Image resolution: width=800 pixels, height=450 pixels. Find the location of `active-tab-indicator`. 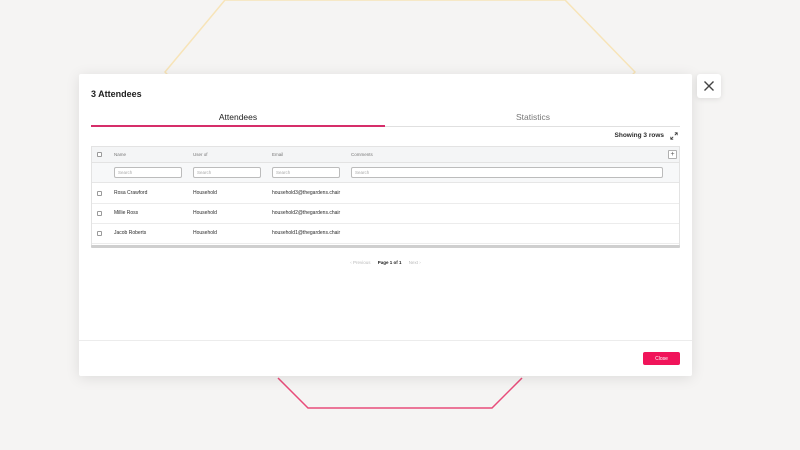

active-tab-indicator is located at coordinates (238, 126).